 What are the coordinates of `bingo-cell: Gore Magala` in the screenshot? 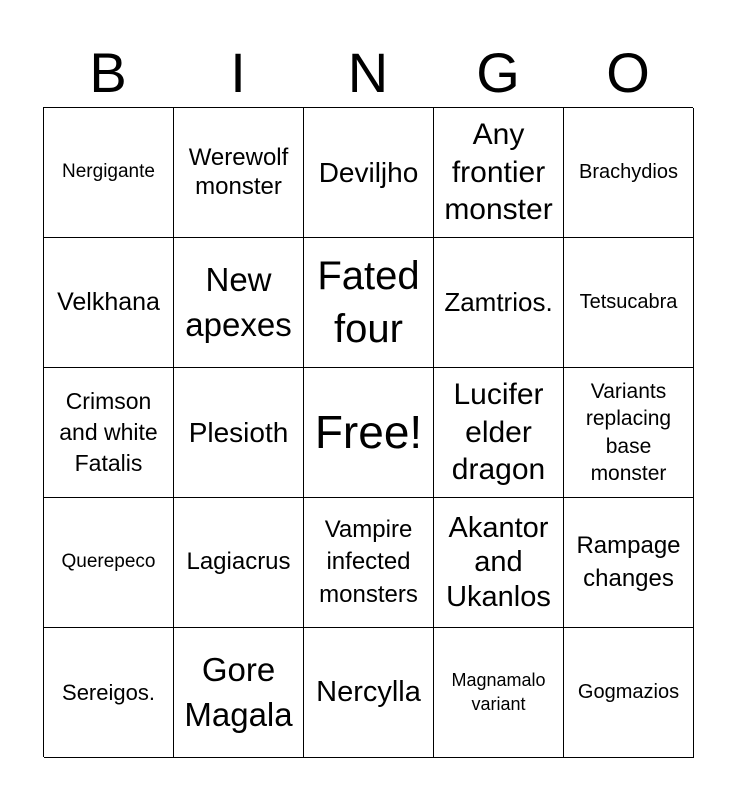 It's located at (239, 693).